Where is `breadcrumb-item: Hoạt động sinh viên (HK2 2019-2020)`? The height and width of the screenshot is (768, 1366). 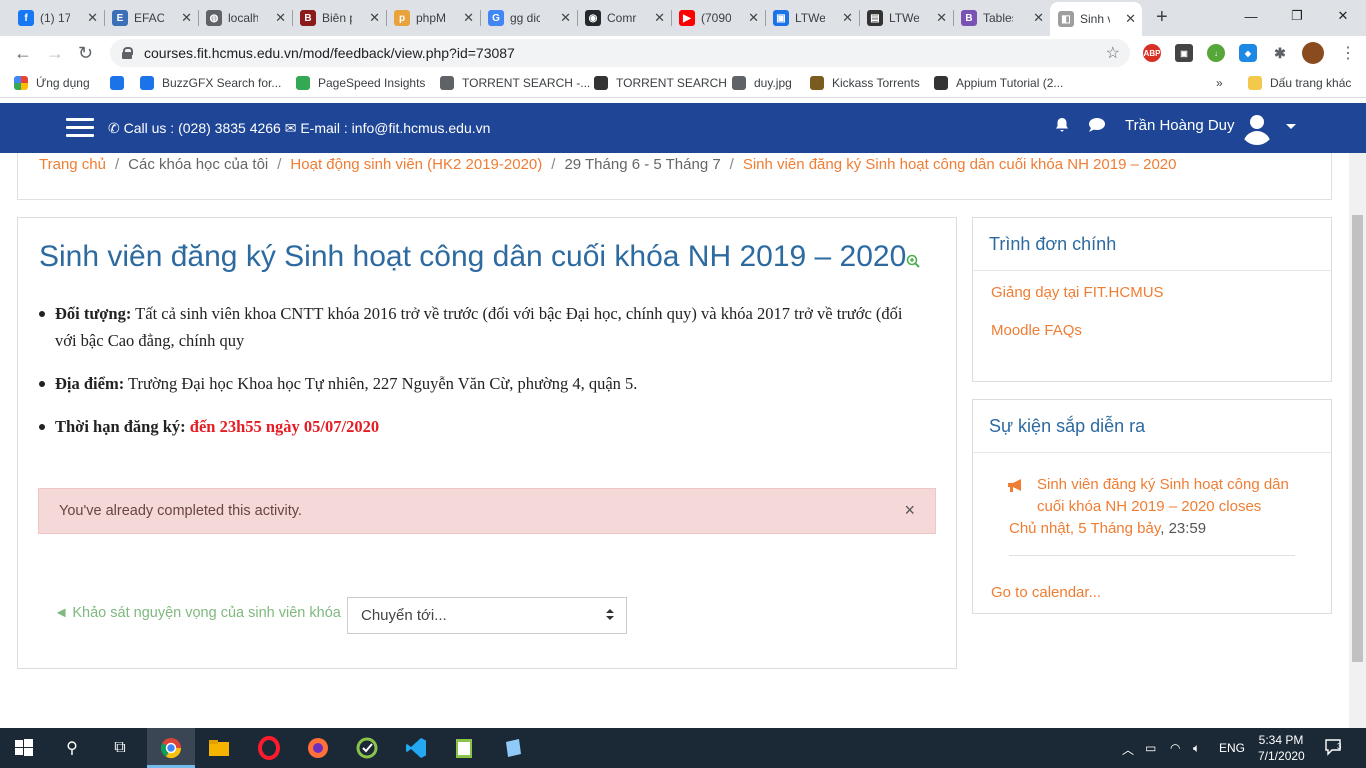 breadcrumb-item: Hoạt động sinh viên (HK2 2019-2020) is located at coordinates (416, 164).